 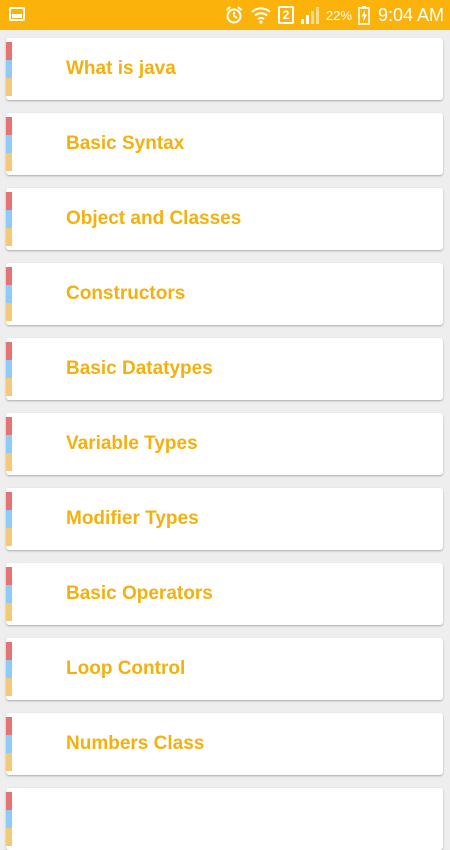 What do you see at coordinates (338, 15) in the screenshot?
I see `battery-percent: 22%` at bounding box center [338, 15].